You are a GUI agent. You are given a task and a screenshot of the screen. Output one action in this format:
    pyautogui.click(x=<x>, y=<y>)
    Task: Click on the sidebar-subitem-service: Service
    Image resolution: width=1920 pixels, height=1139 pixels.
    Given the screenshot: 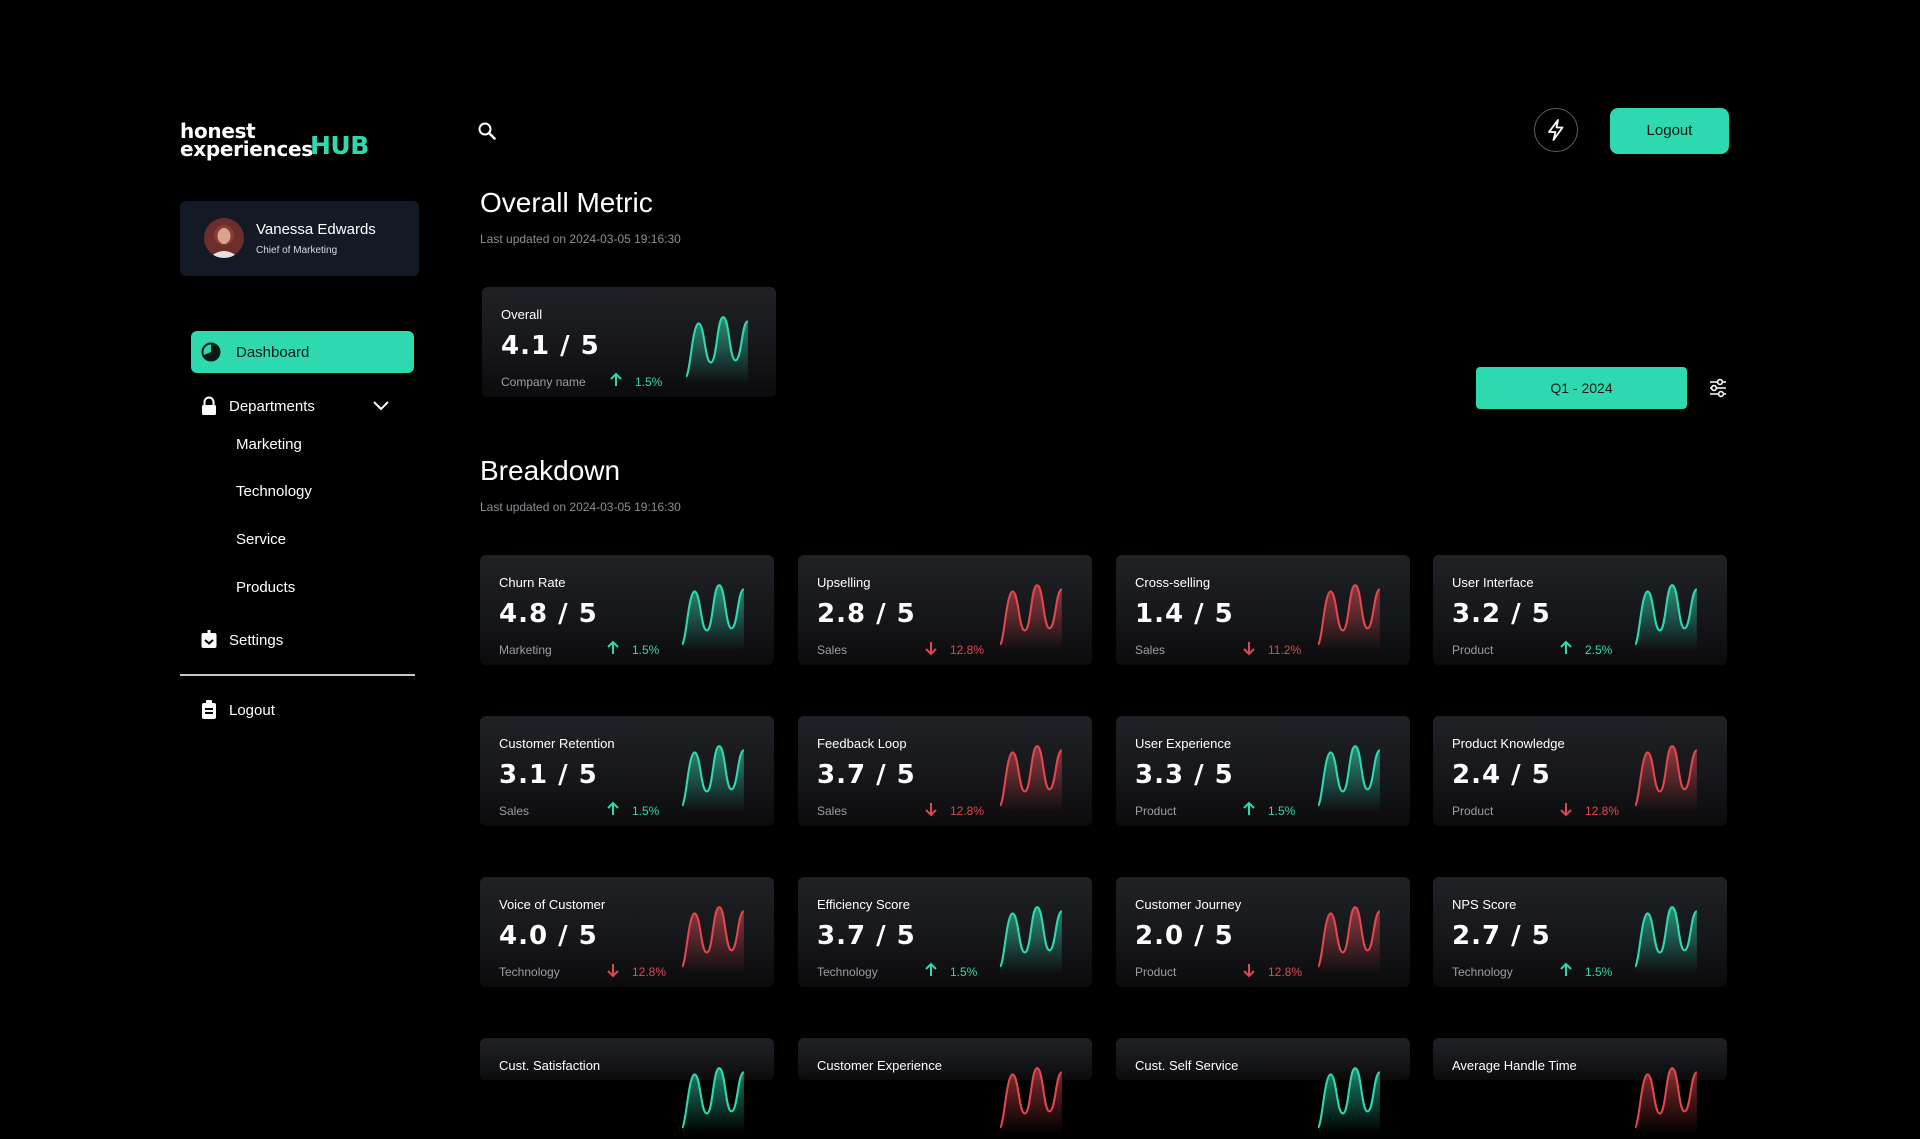 What is the action you would take?
    pyautogui.click(x=261, y=539)
    